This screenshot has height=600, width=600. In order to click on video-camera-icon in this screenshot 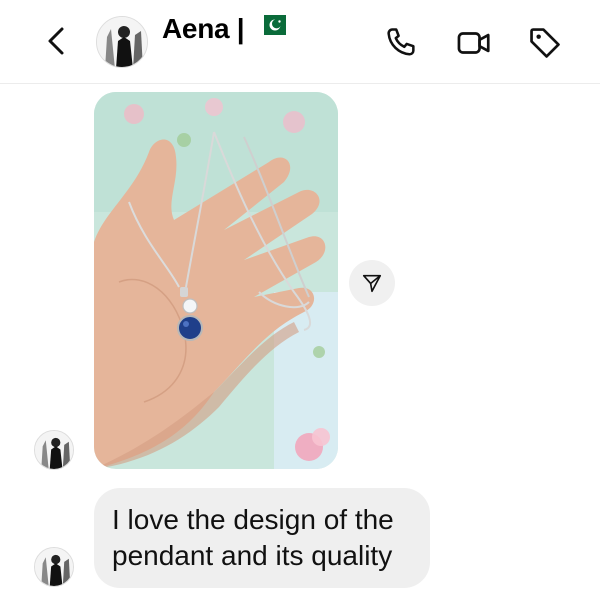, I will do `click(473, 43)`.